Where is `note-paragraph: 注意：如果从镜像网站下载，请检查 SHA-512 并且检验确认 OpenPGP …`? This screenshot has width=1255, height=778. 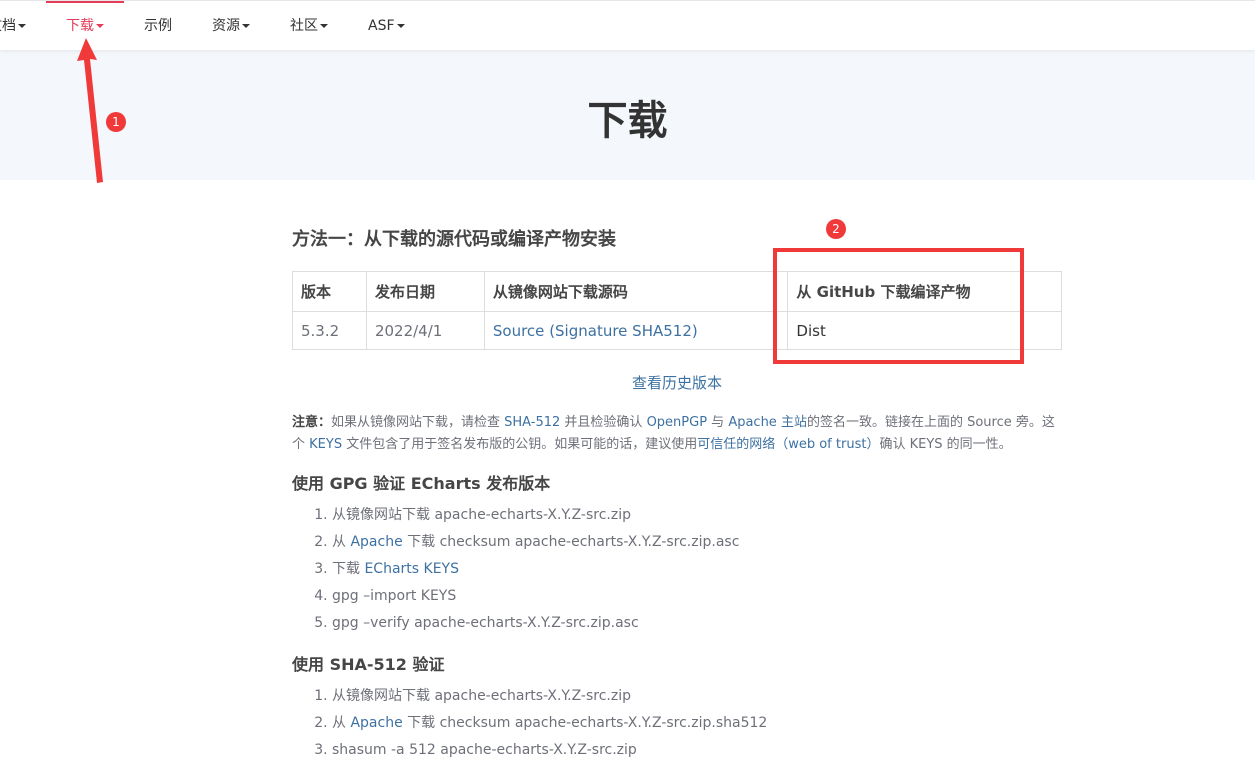 note-paragraph: 注意：如果从镜像网站下载，请检查 SHA-512 并且检验确认 OpenPGP … is located at coordinates (677, 434).